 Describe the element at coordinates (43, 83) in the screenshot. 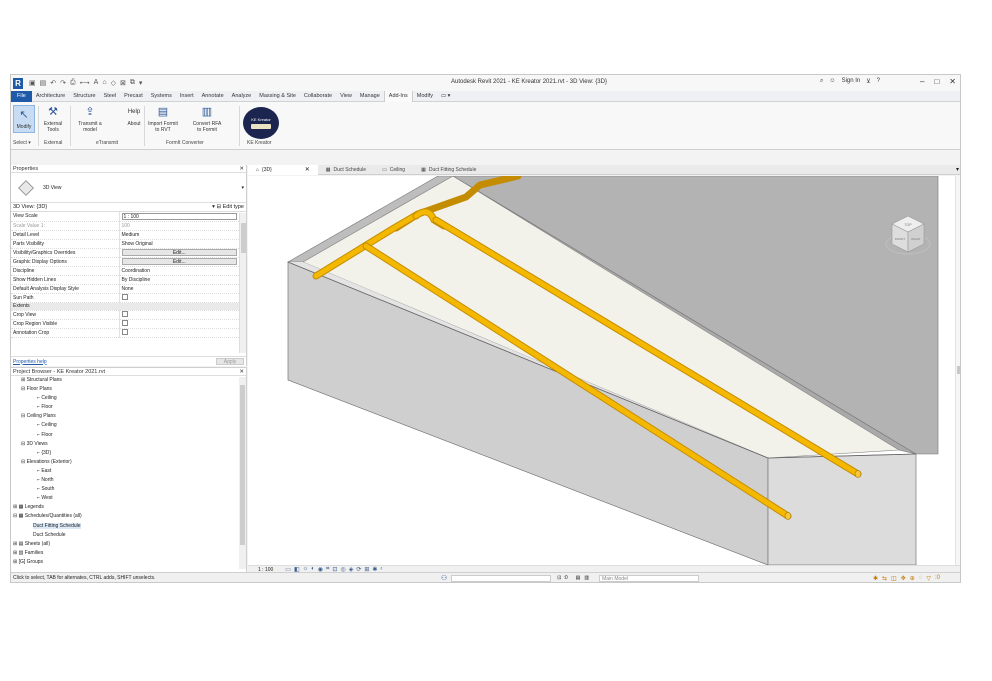

I see `save-icon: ▤` at that location.